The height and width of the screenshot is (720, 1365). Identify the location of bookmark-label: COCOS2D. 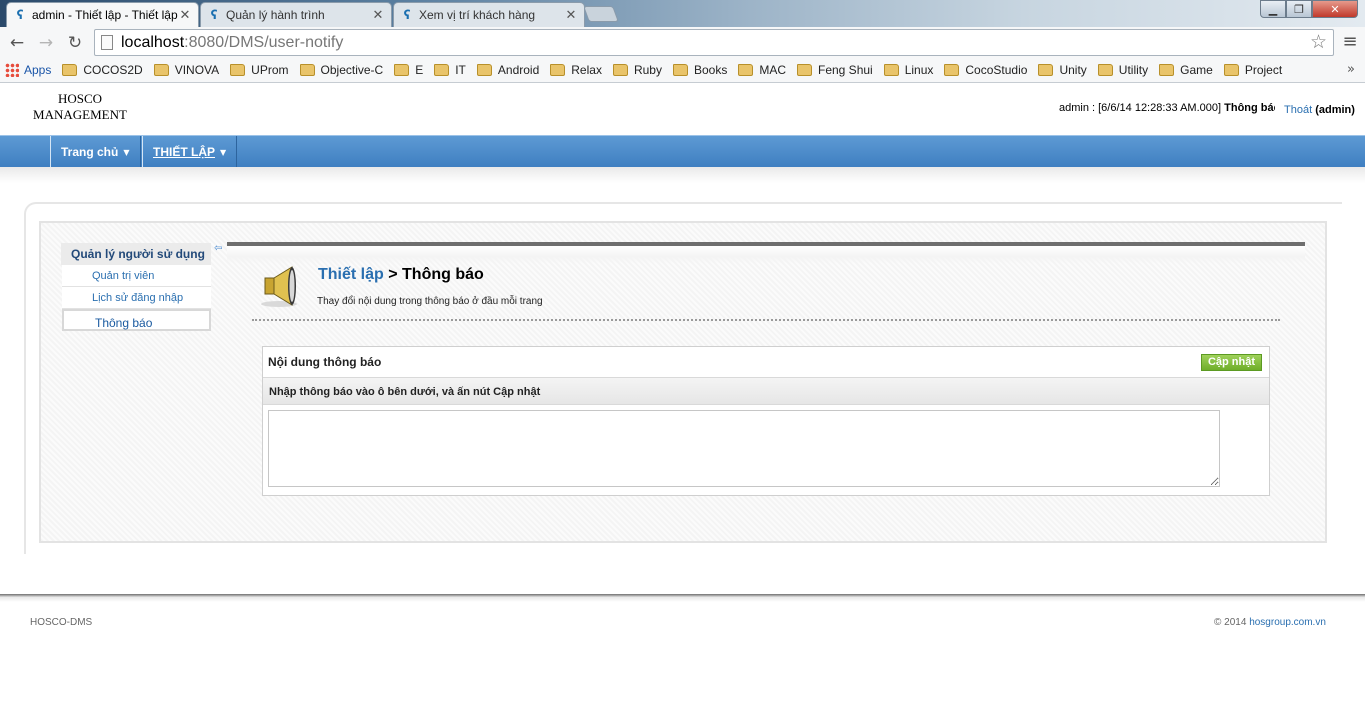
(113, 70).